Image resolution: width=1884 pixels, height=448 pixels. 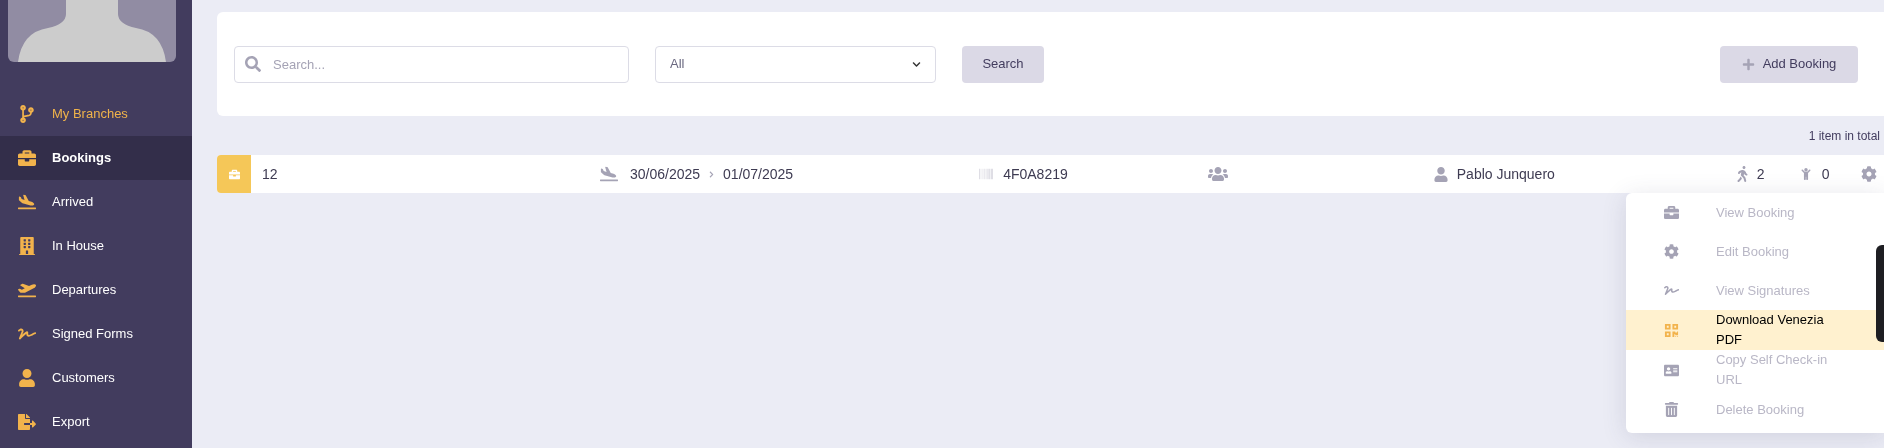 I want to click on contact-card-icon, so click(x=1671, y=370).